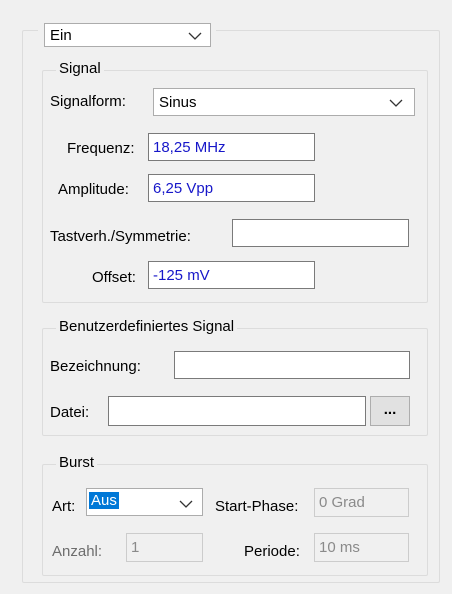 This screenshot has height=594, width=460. Describe the element at coordinates (64, 506) in the screenshot. I see `burst-mode-label: Art:` at that location.